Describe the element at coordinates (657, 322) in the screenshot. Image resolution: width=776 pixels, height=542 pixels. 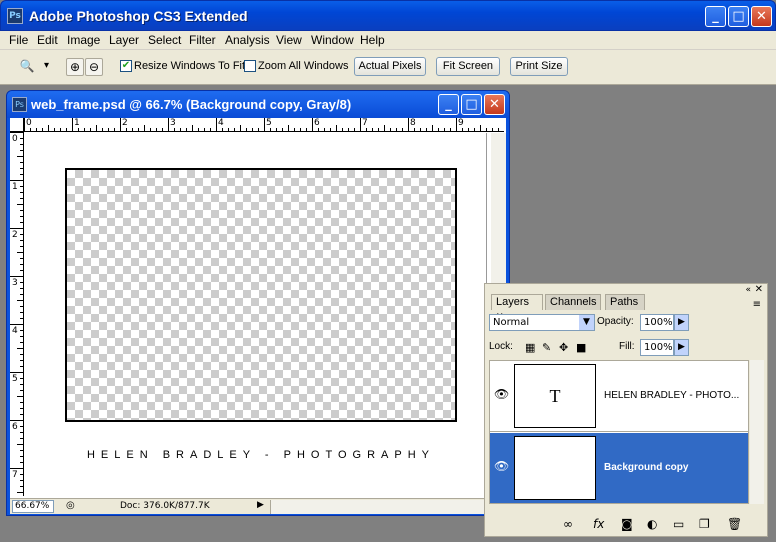
I see `opacity-field: 100%` at that location.